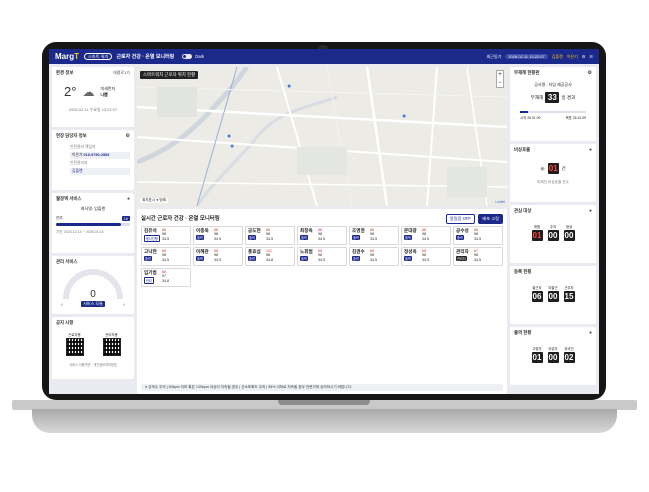  What do you see at coordinates (149, 280) in the screenshot?
I see `worker-status-badge: 관리` at bounding box center [149, 280].